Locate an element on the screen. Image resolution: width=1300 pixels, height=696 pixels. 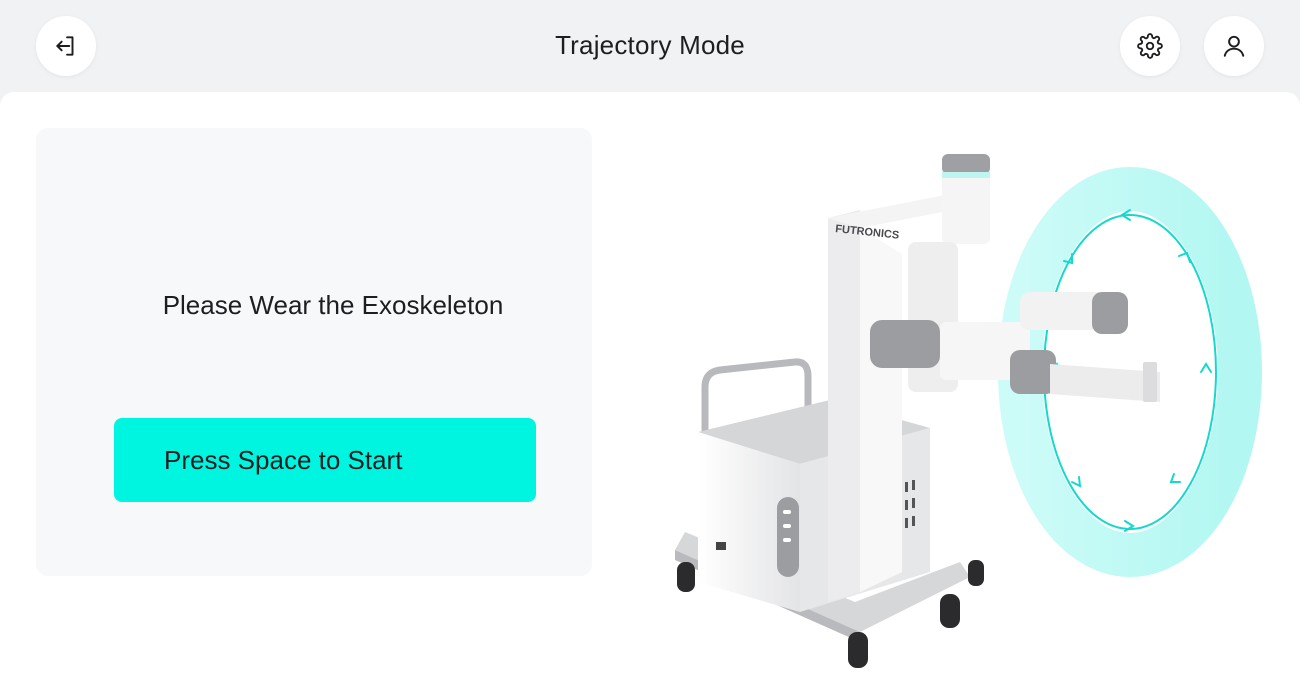
top-bar: Trajectory Mode is located at coordinates (650, 46).